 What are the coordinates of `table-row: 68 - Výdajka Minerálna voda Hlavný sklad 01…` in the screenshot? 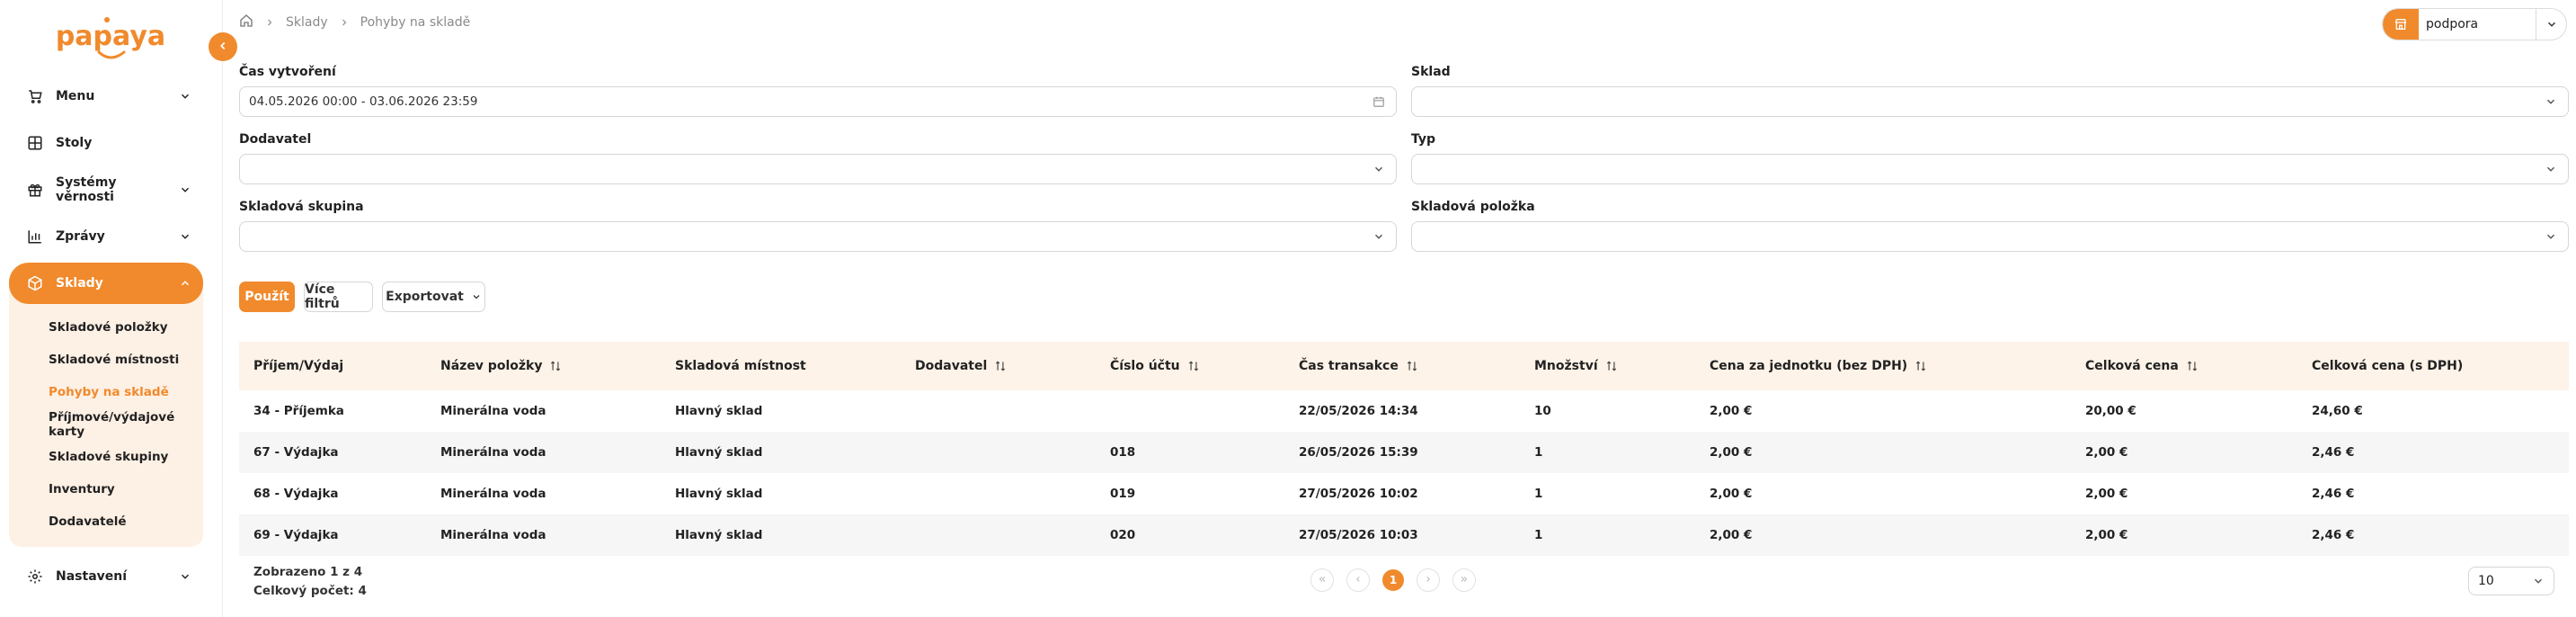 It's located at (1404, 494).